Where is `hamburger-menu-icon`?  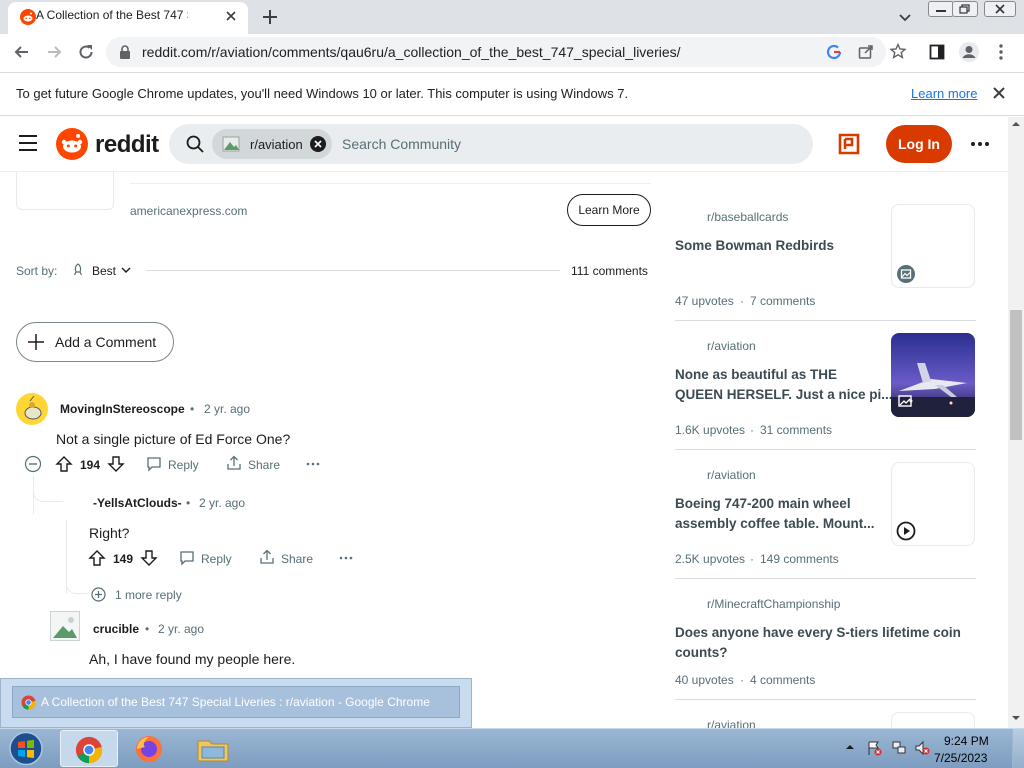 hamburger-menu-icon is located at coordinates (28, 143).